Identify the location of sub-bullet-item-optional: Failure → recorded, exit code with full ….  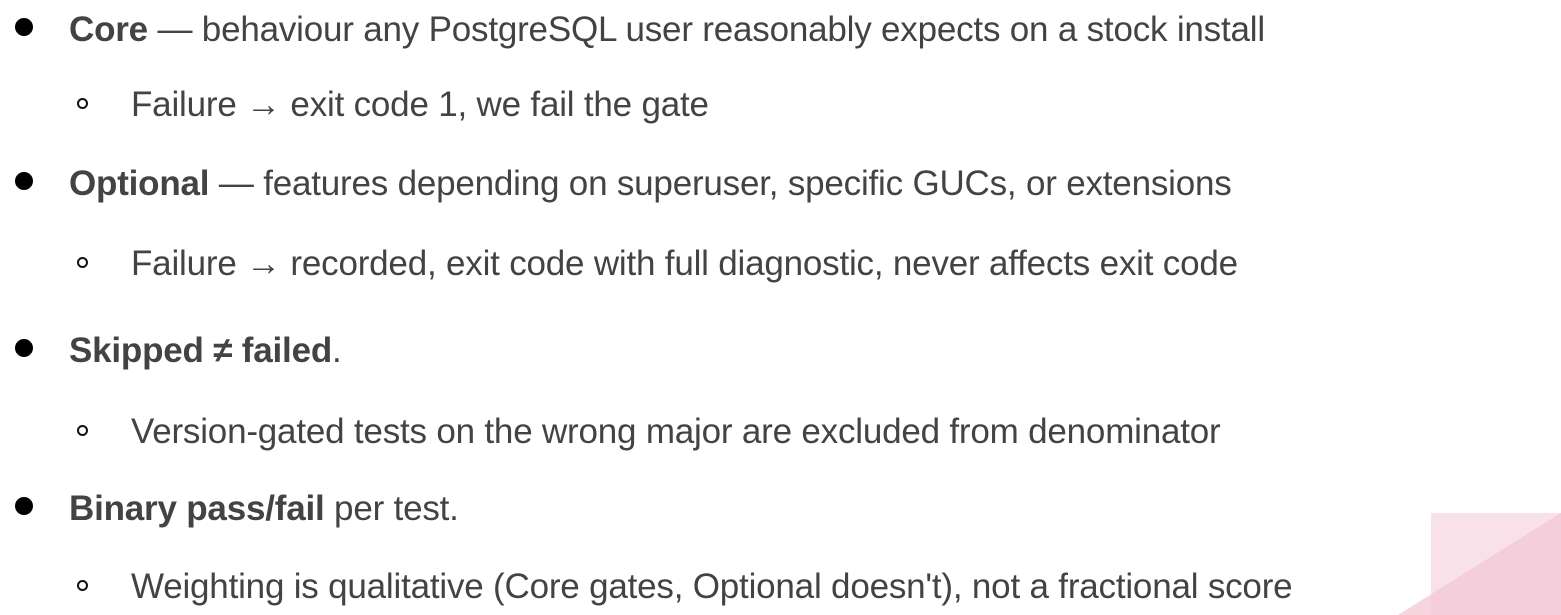
(780, 264).